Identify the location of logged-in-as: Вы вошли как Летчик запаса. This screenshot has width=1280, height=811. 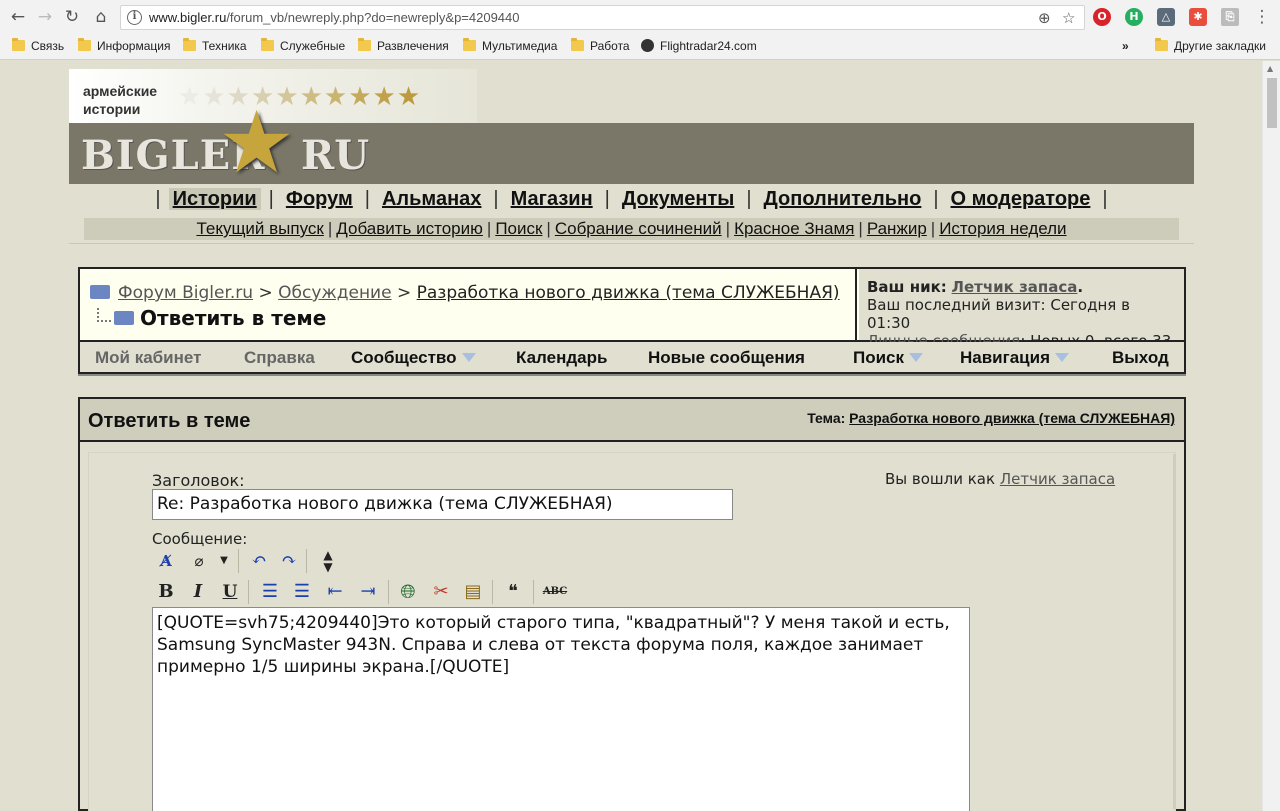
(1000, 479).